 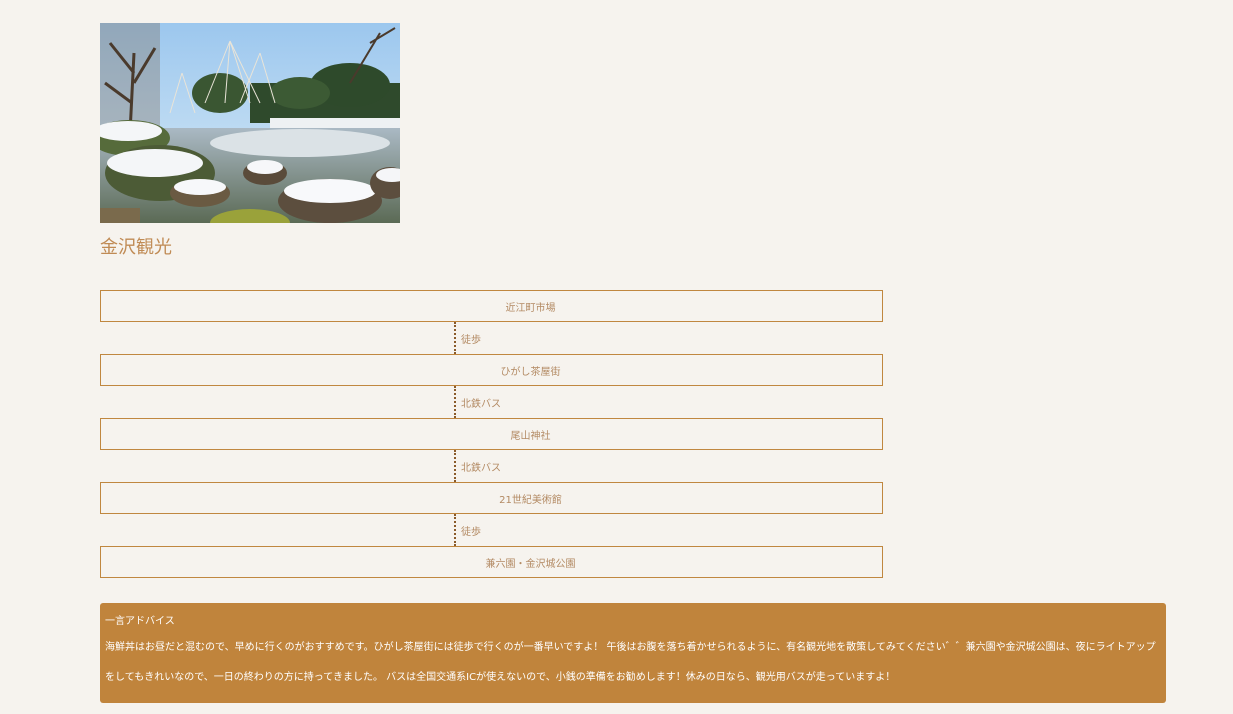 What do you see at coordinates (491, 306) in the screenshot?
I see `route-stop: 近江町市場` at bounding box center [491, 306].